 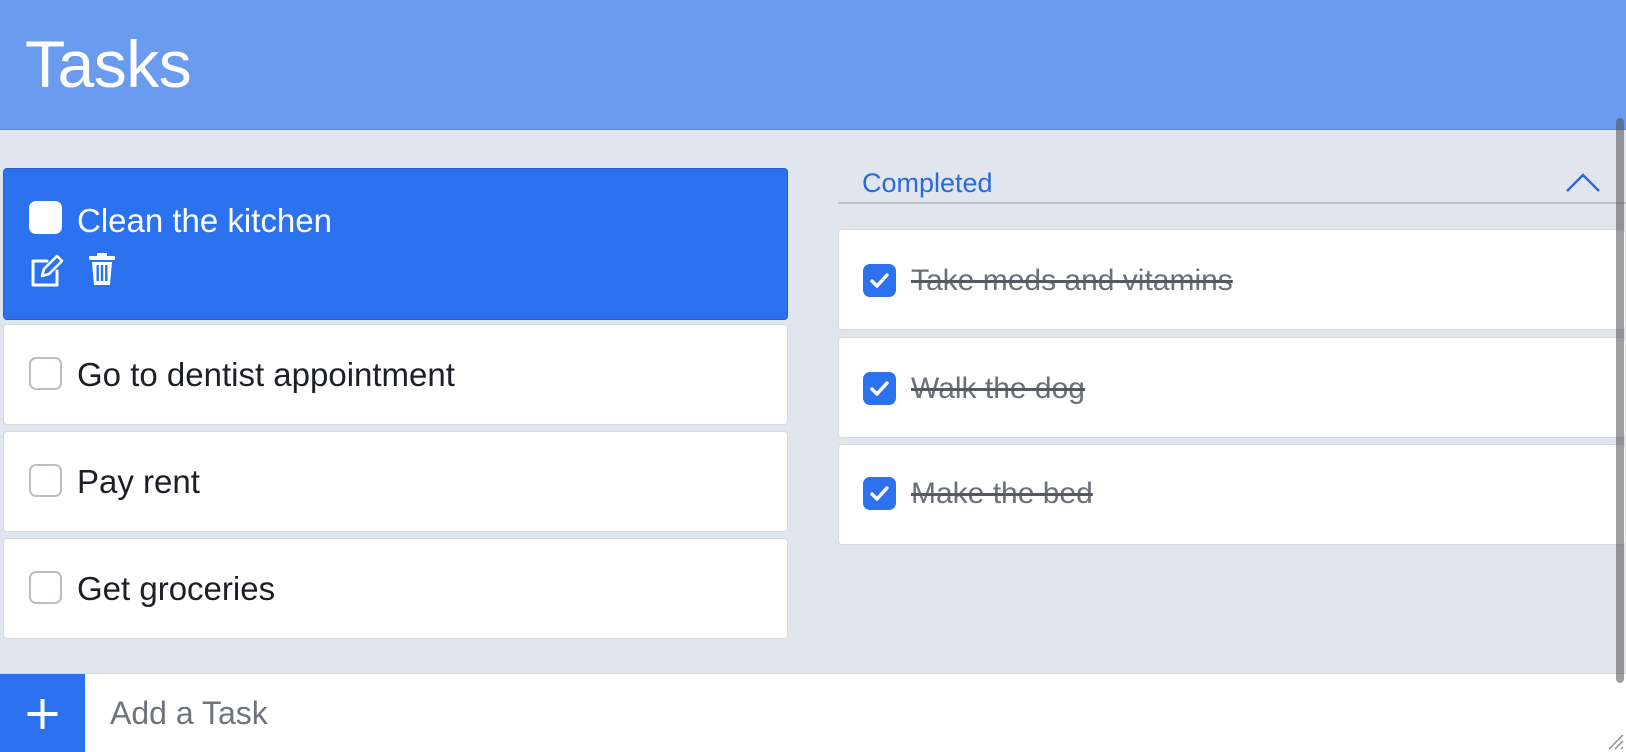 I want to click on completed-item: Take meds and vitamins, so click(x=1232, y=279).